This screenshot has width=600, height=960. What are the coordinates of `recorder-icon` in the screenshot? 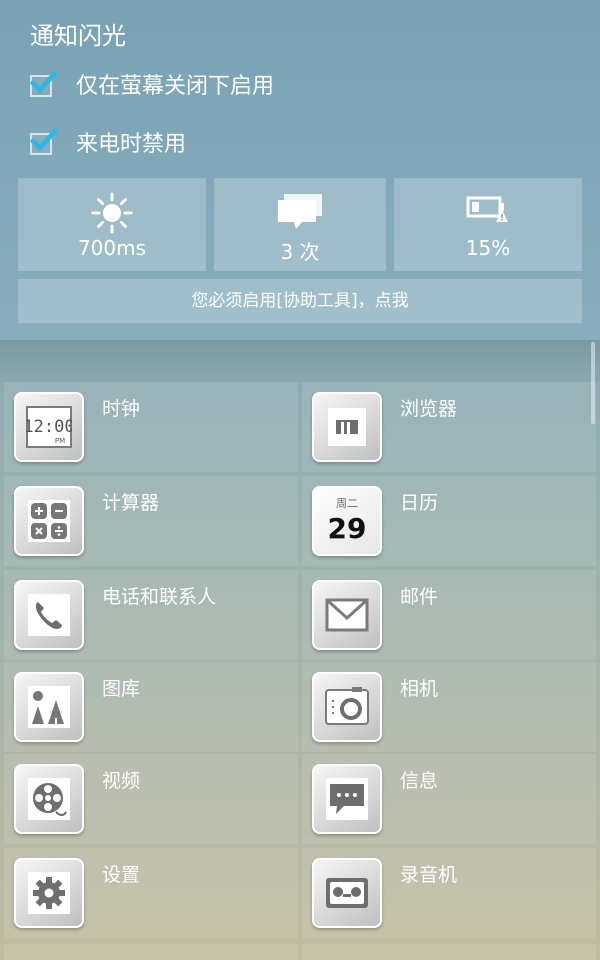 It's located at (347, 893).